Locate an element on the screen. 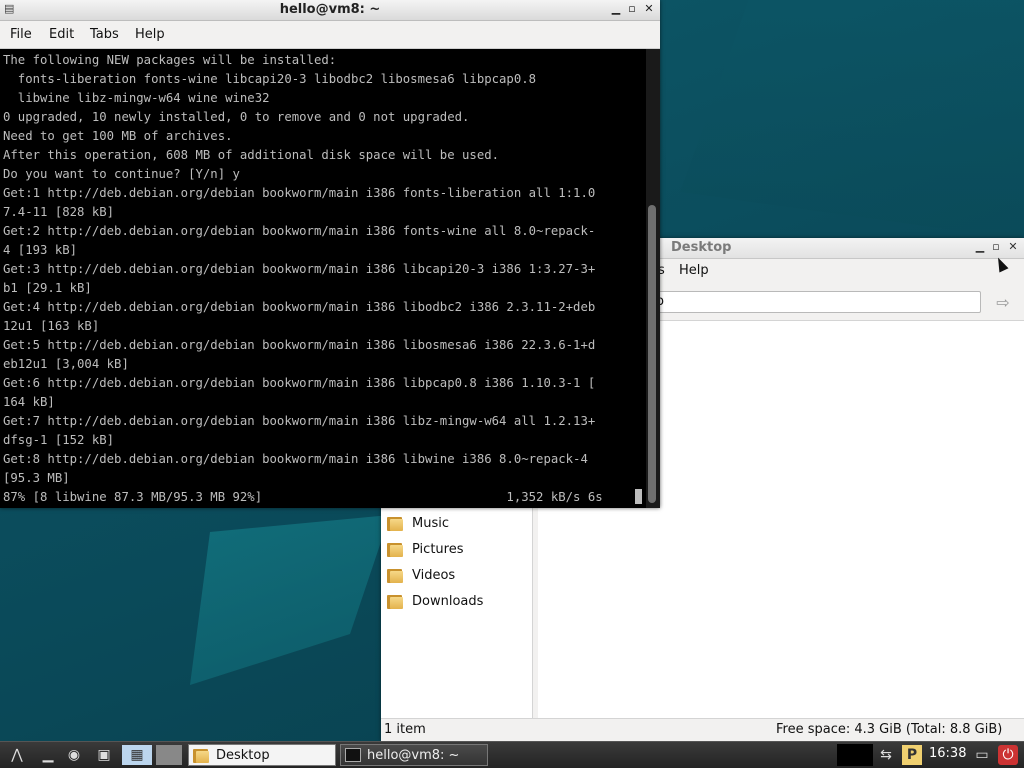 This screenshot has width=1024, height=768. file-manager-icon: ▣ is located at coordinates (104, 755).